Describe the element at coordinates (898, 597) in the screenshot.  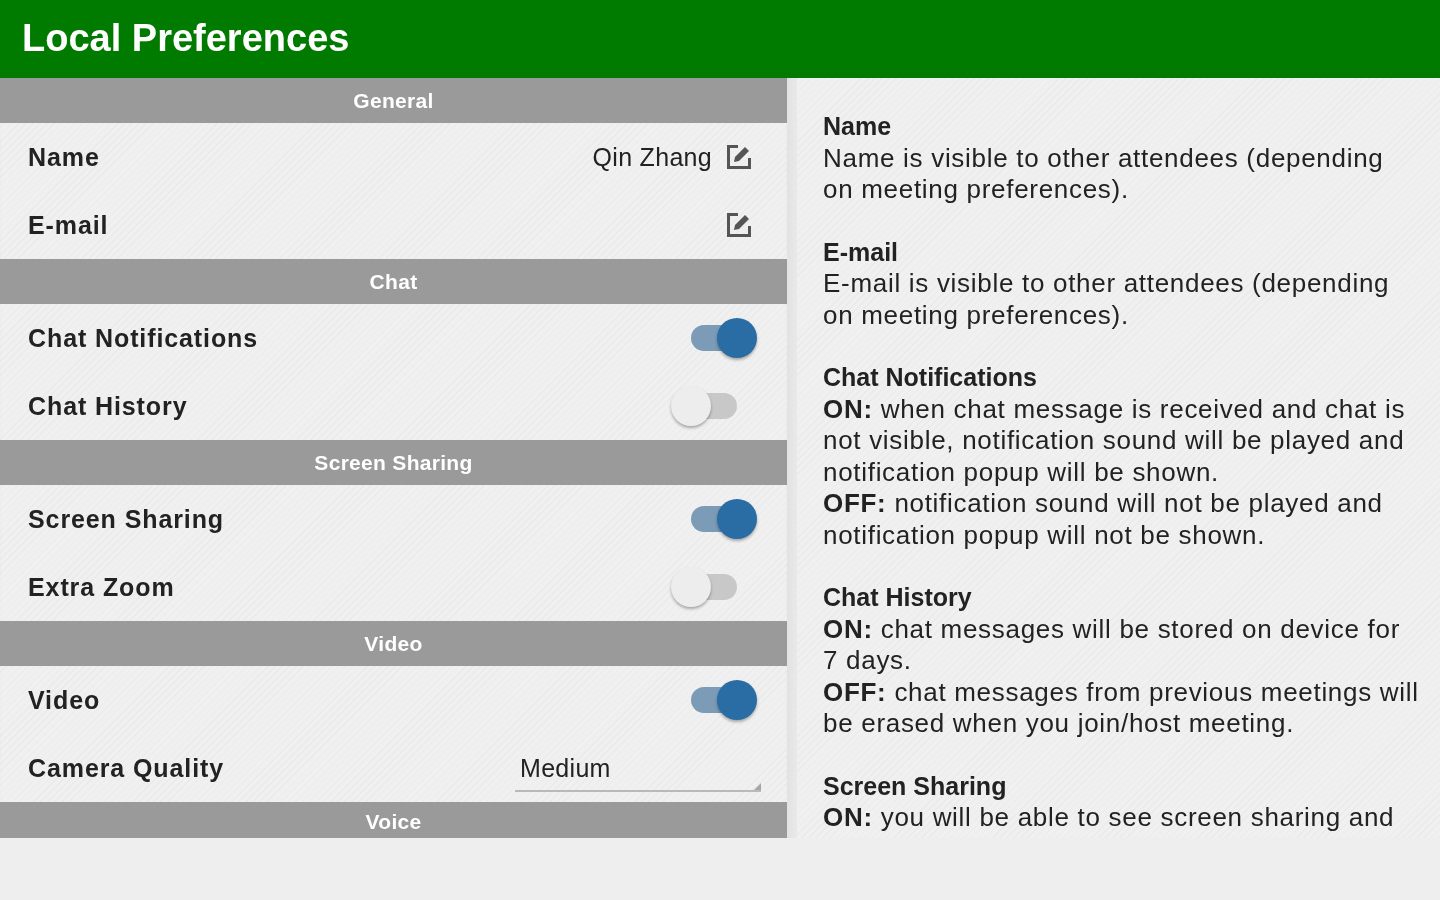
I see `help-heading: Chat History` at that location.